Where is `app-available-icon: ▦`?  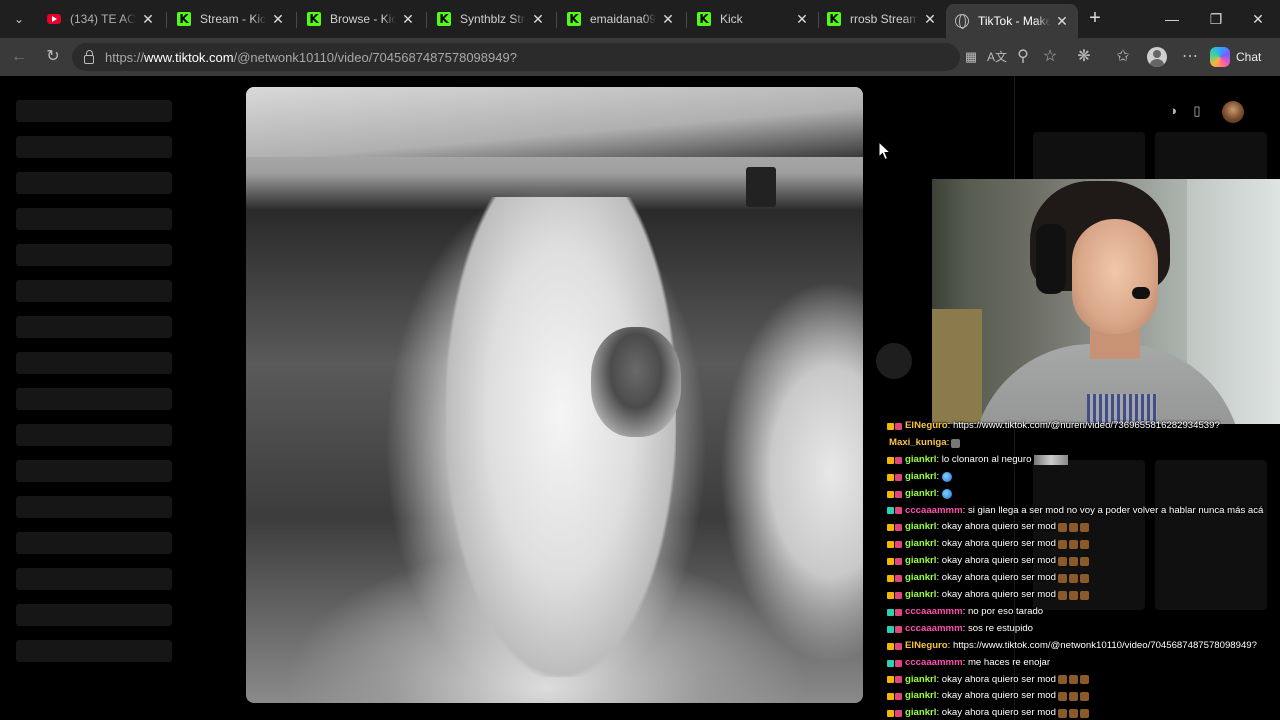 app-available-icon: ▦ is located at coordinates (971, 57).